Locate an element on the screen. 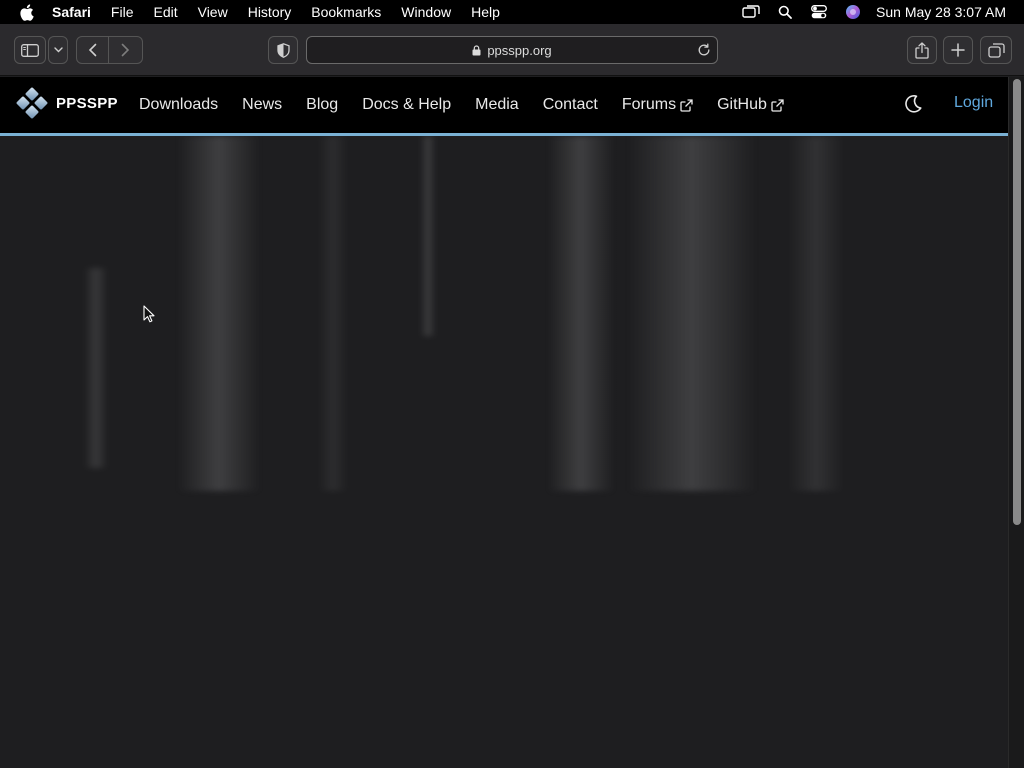 This screenshot has width=1024, height=768. address-bar: ppsspp.org is located at coordinates (512, 50).